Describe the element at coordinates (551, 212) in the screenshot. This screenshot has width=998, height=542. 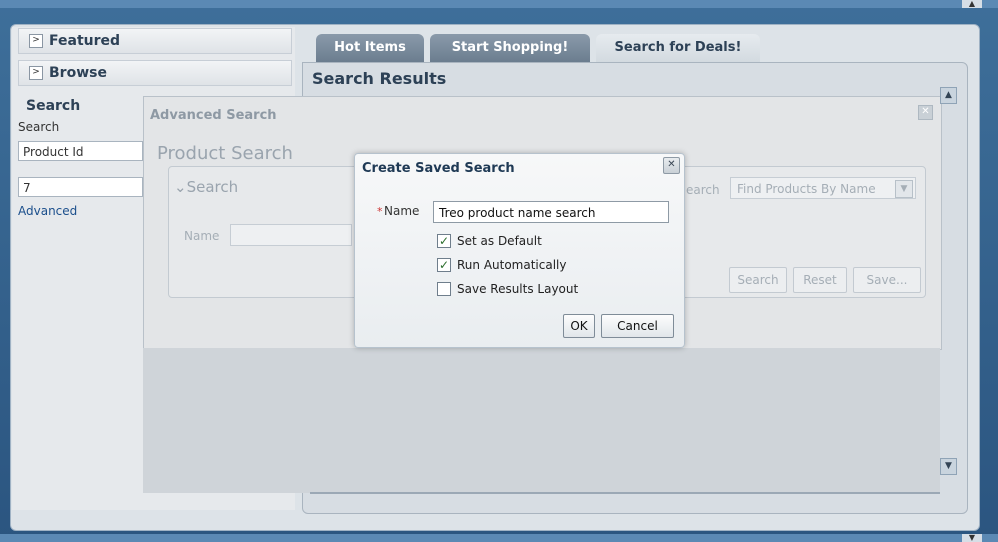
I see `name-input: Treo product name search` at that location.